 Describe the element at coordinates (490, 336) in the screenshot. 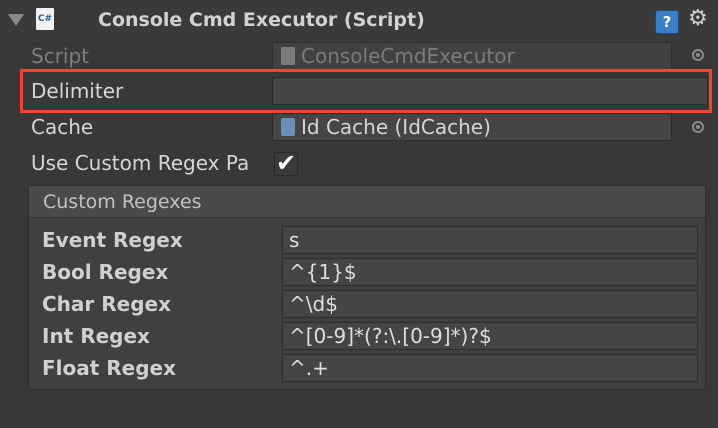

I see `int-regex-input: ^[0-9]*(?:\.[0-9]*)?$` at that location.